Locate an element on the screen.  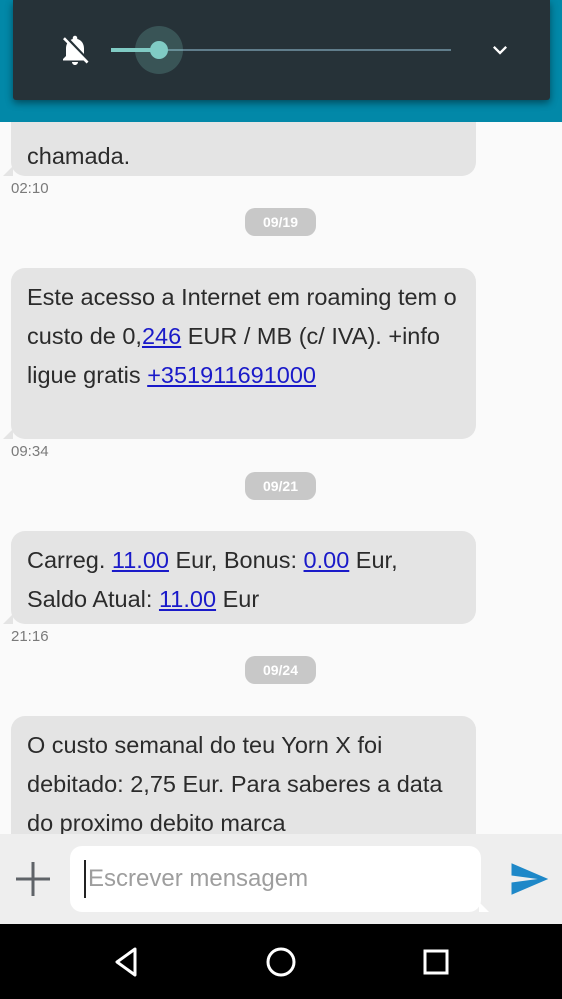
message-time: 21:16 is located at coordinates (30, 636).